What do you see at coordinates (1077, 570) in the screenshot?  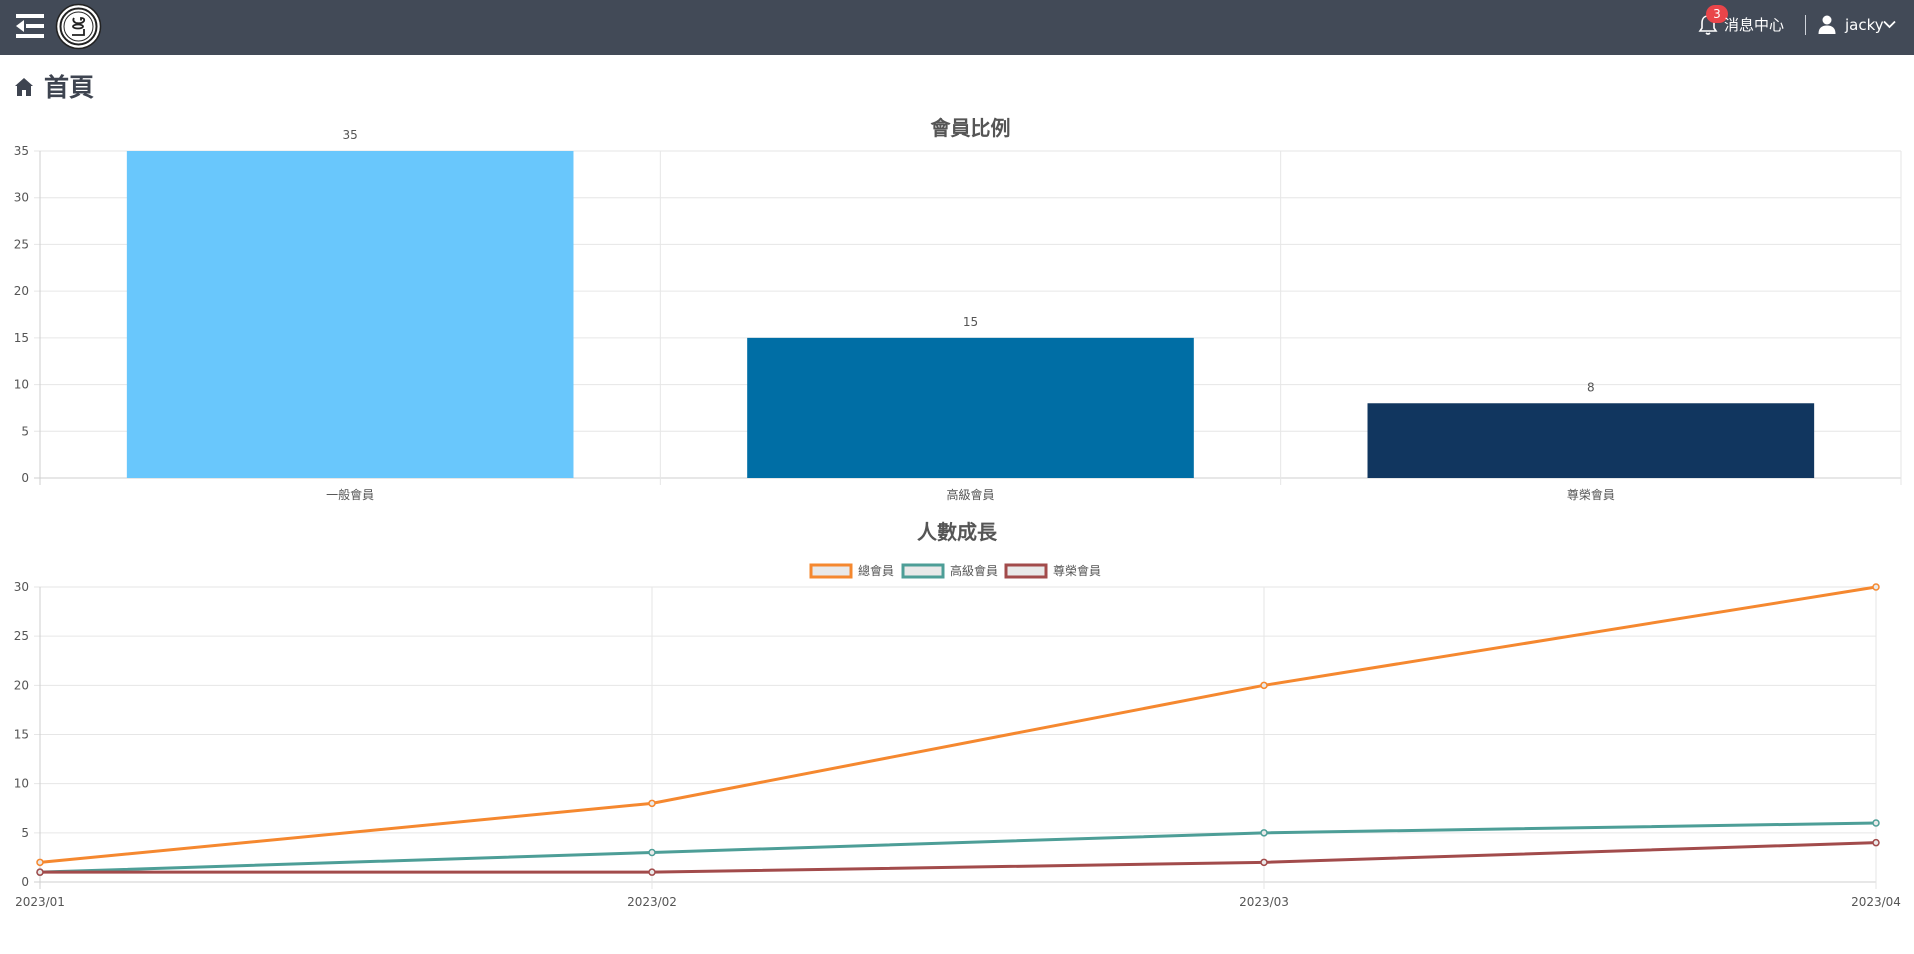 I see `legend-label: 尊榮會員` at bounding box center [1077, 570].